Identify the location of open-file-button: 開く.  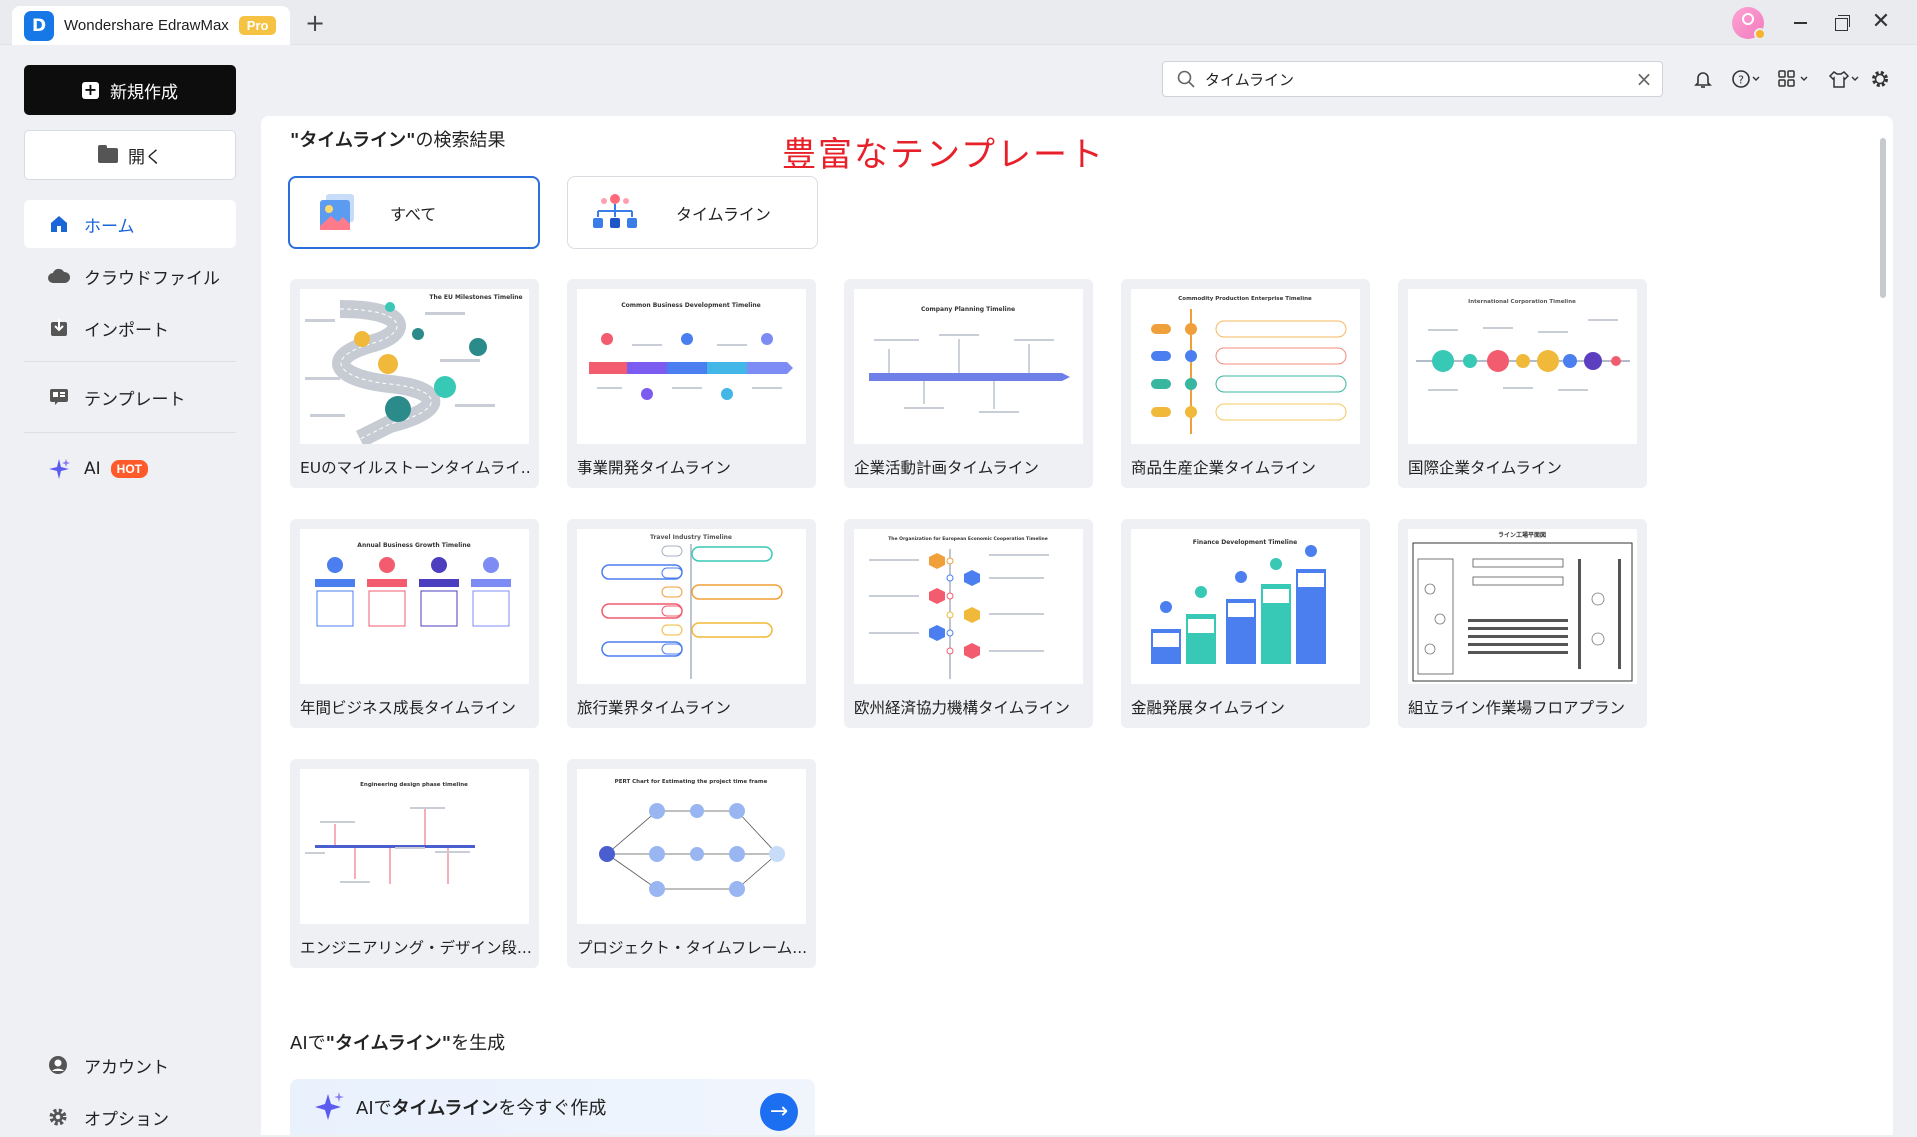
(130, 155).